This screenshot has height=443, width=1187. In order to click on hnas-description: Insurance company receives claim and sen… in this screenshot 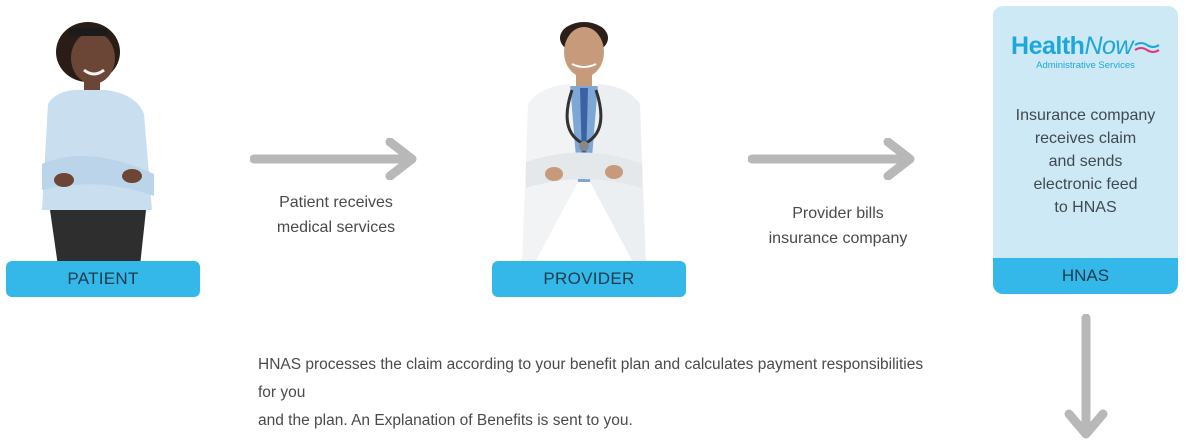, I will do `click(1085, 161)`.